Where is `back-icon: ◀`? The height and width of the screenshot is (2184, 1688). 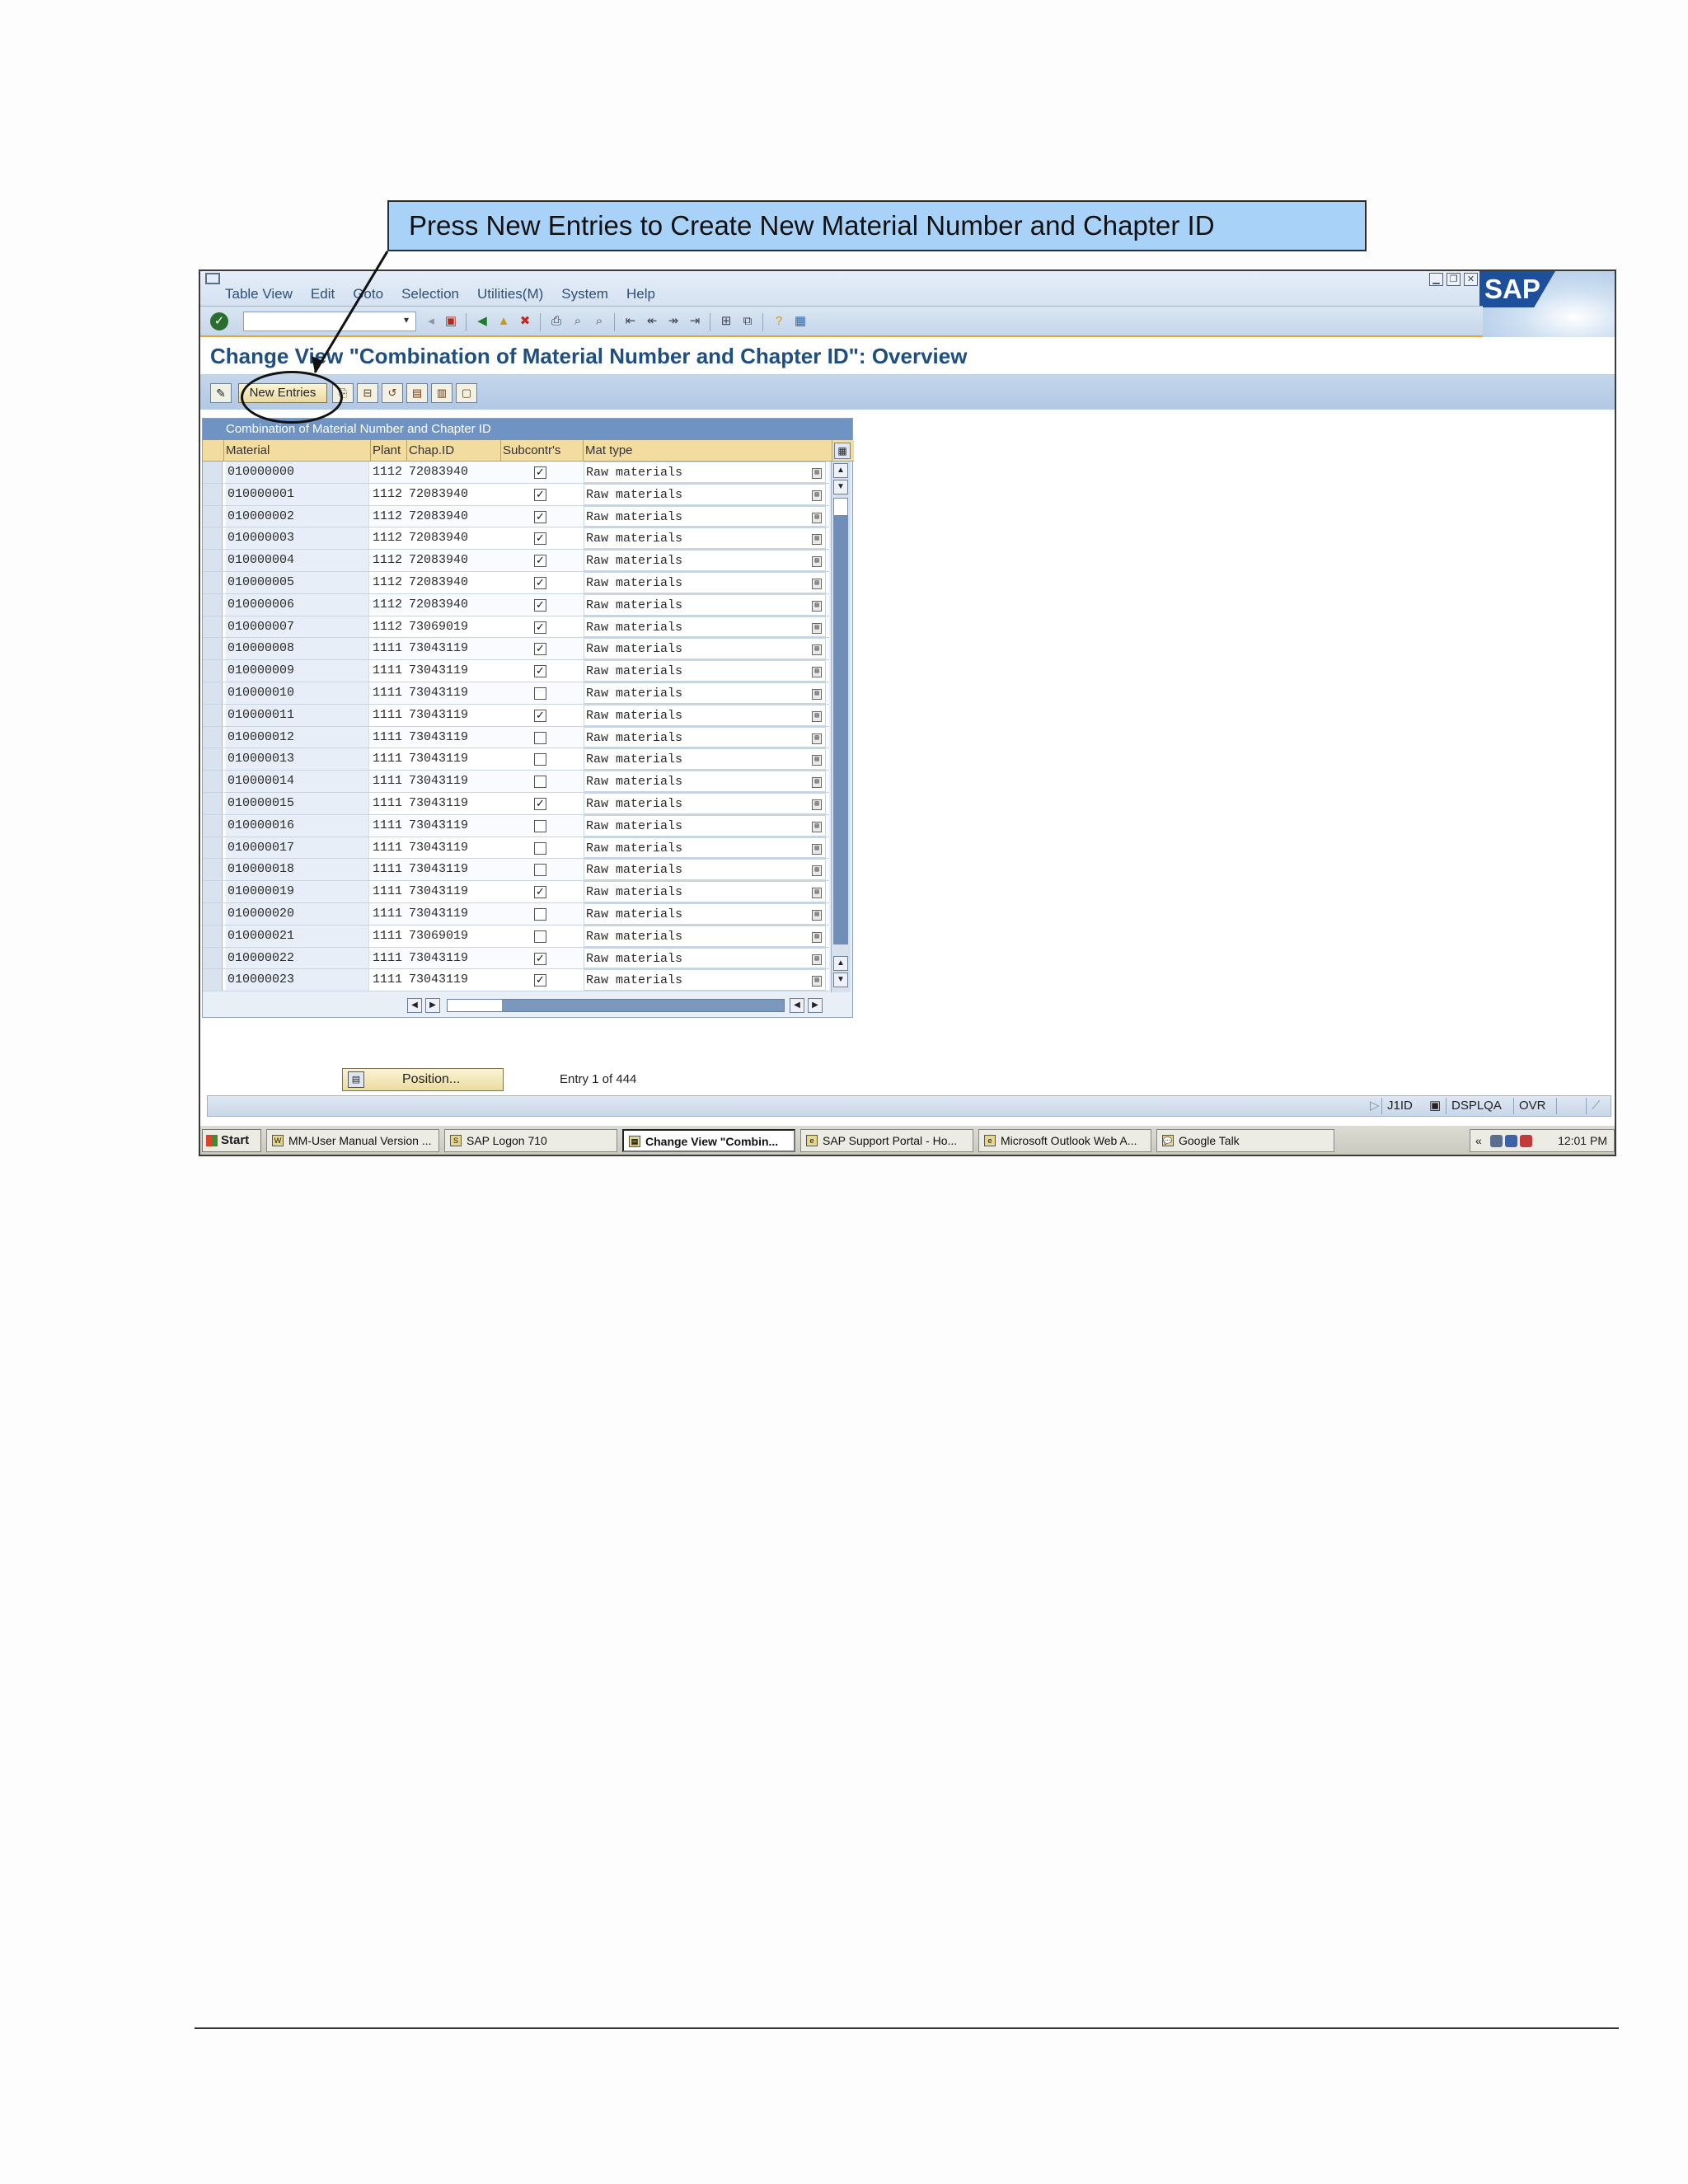 back-icon: ◀ is located at coordinates (482, 321).